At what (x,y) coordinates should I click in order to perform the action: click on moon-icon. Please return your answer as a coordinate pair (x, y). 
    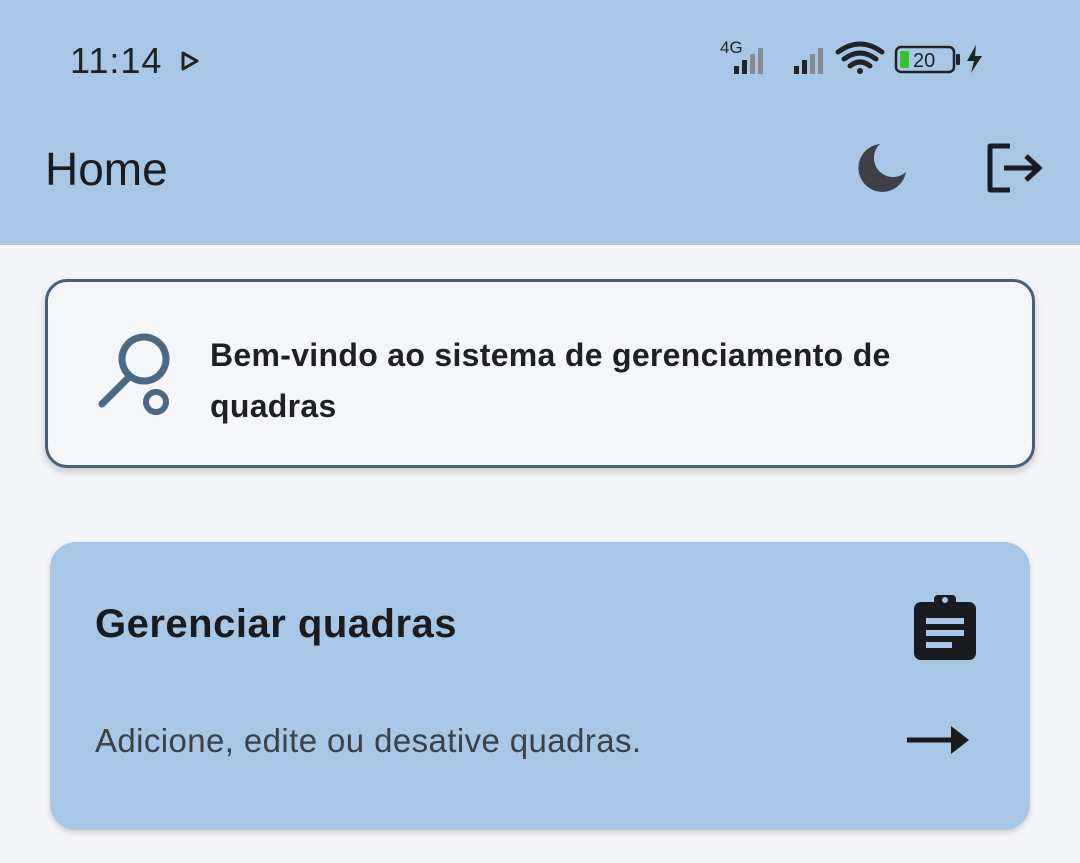
    Looking at the image, I should click on (882, 168).